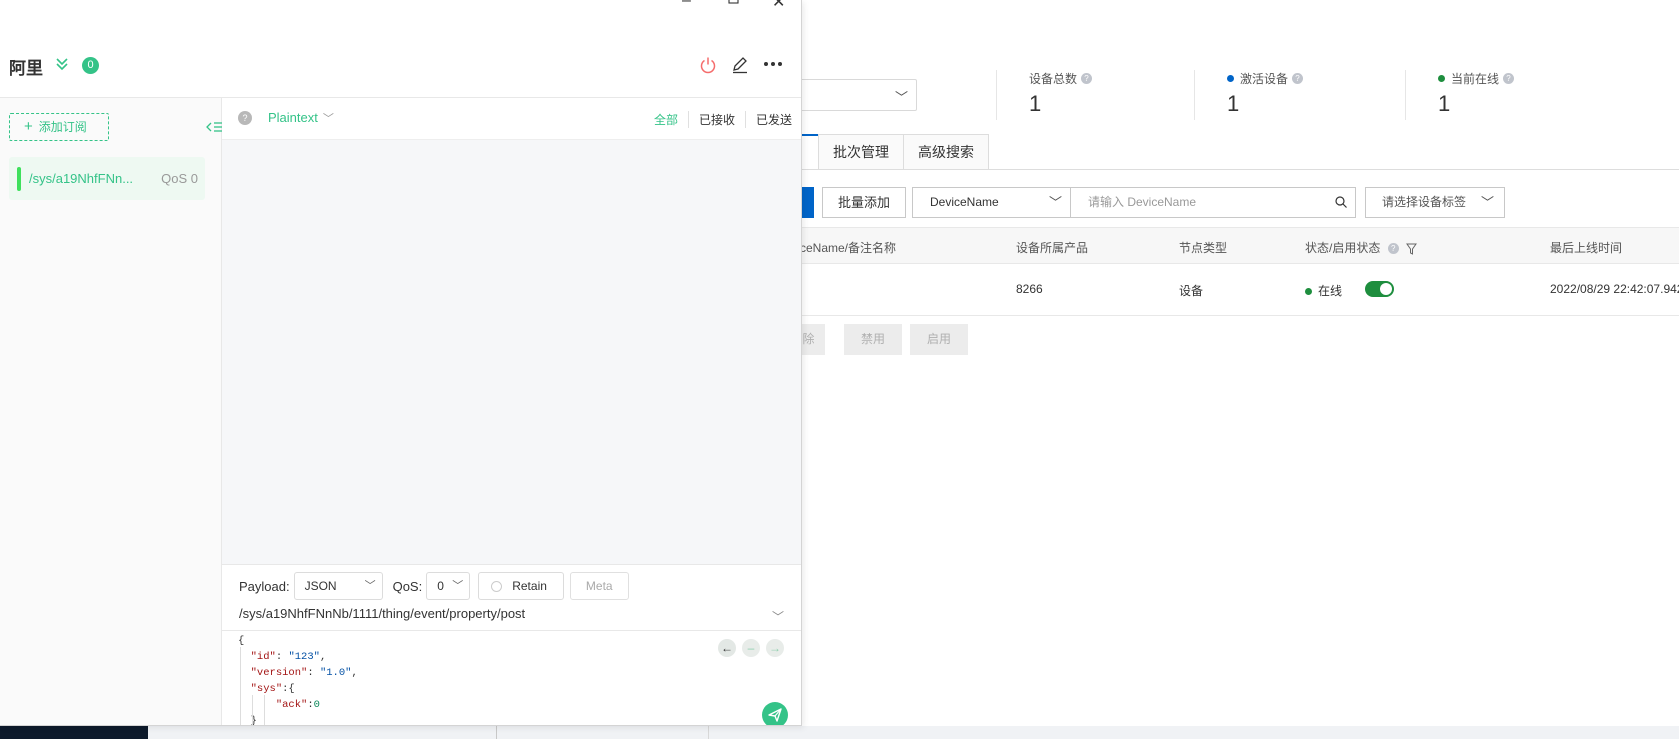 Image resolution: width=1679 pixels, height=739 pixels. I want to click on search-icon, so click(1341, 202).